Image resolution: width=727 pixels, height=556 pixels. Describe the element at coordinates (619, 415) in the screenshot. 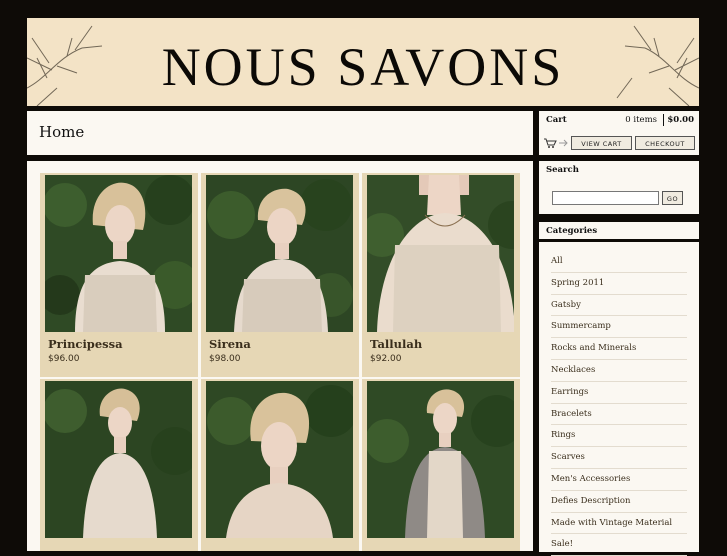

I see `category-link: Bracelets` at that location.